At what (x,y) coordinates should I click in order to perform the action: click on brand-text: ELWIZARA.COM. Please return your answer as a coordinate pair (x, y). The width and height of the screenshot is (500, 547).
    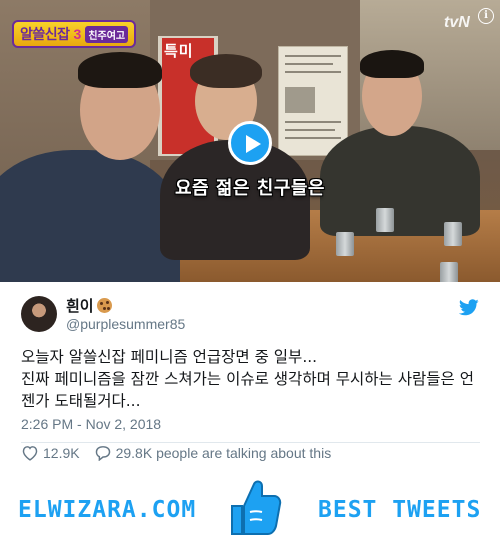
    Looking at the image, I should click on (107, 510).